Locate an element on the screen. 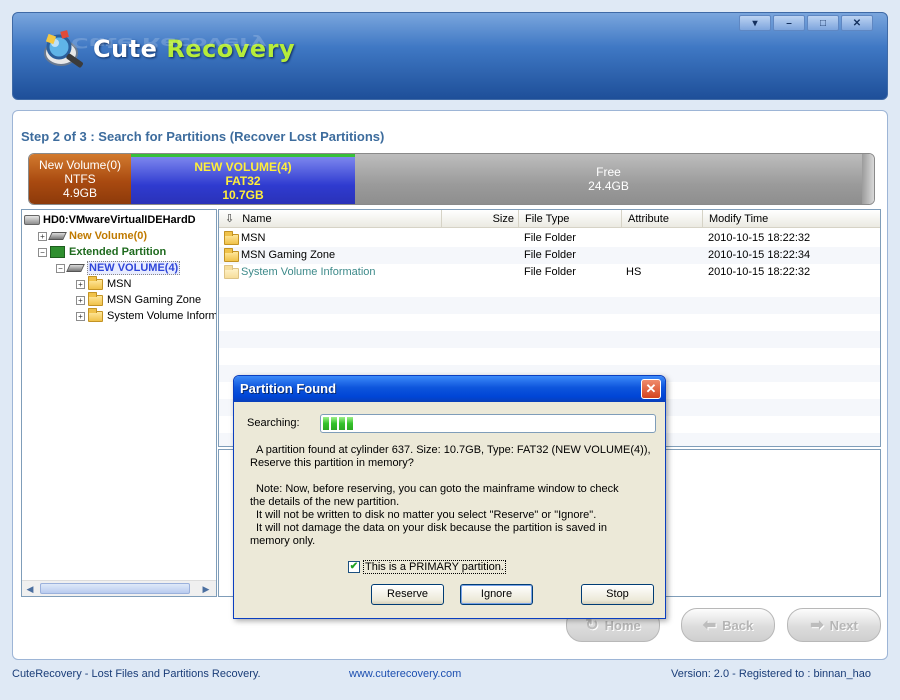  note-line-2: the details of the new partition. is located at coordinates (325, 502).